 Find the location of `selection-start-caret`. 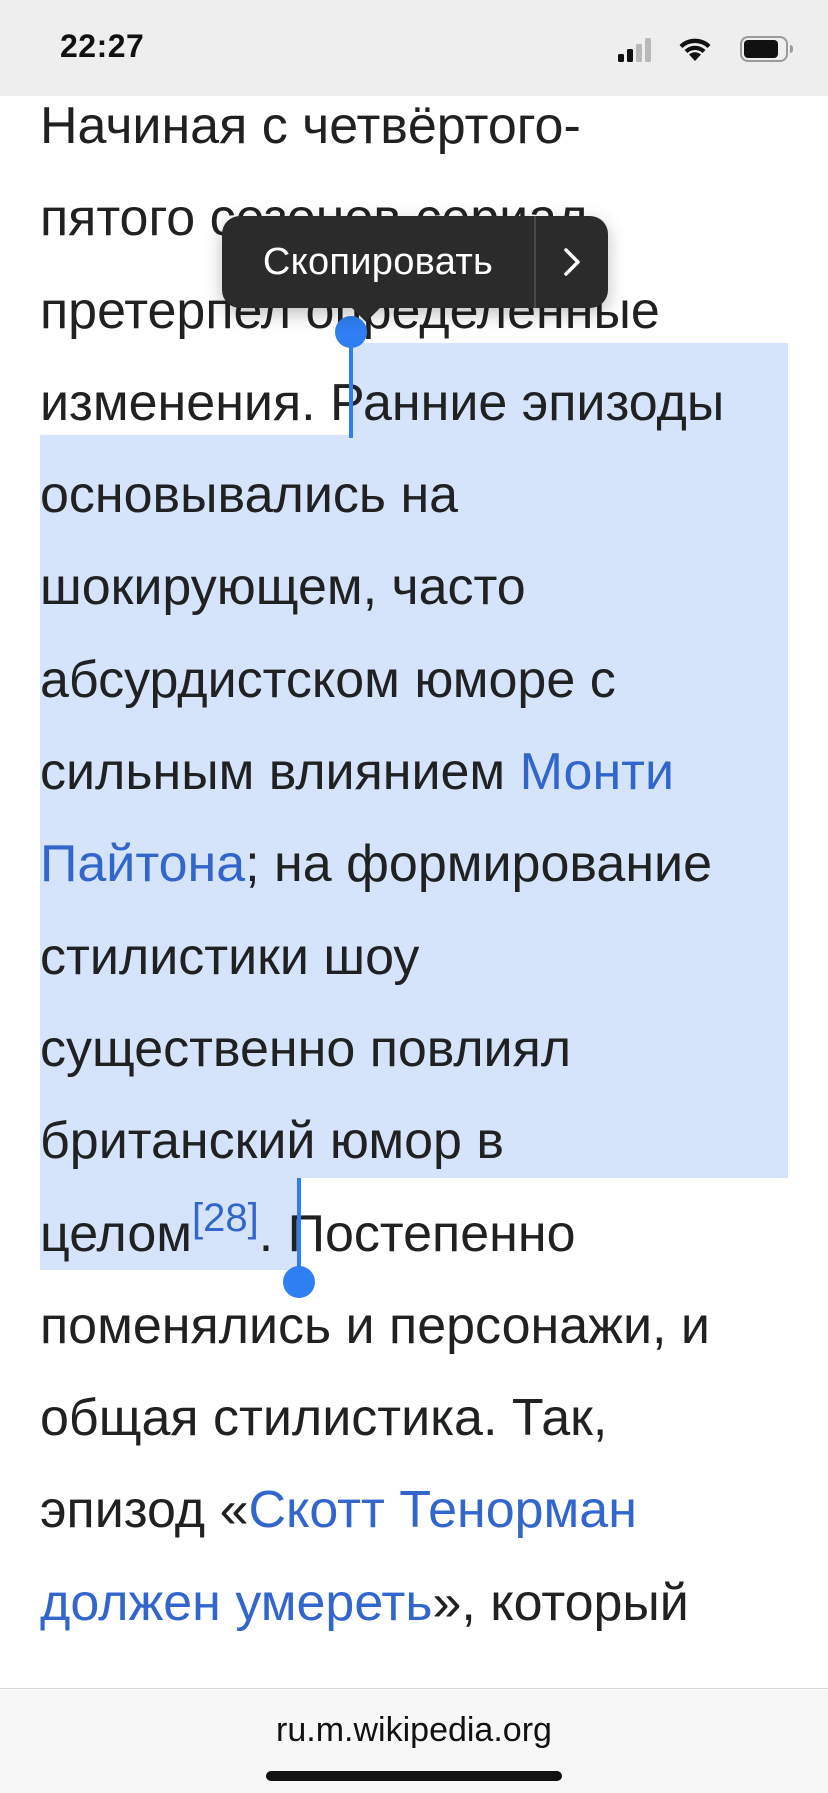

selection-start-caret is located at coordinates (351, 389).